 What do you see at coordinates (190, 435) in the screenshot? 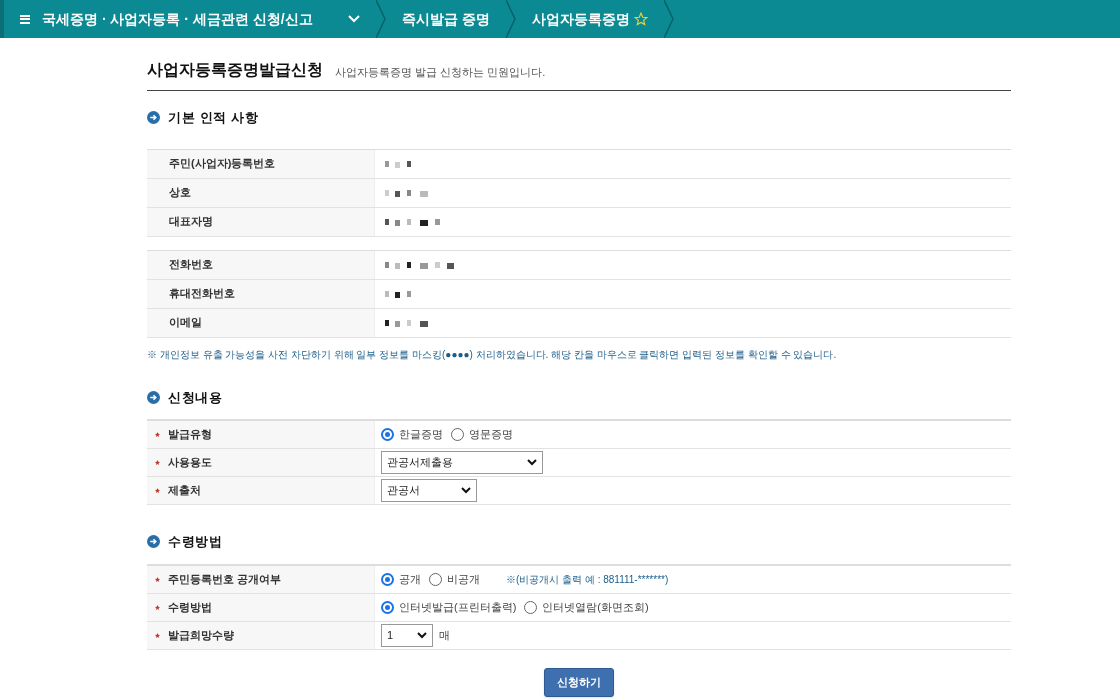
I see `field-label: 발급유형` at bounding box center [190, 435].